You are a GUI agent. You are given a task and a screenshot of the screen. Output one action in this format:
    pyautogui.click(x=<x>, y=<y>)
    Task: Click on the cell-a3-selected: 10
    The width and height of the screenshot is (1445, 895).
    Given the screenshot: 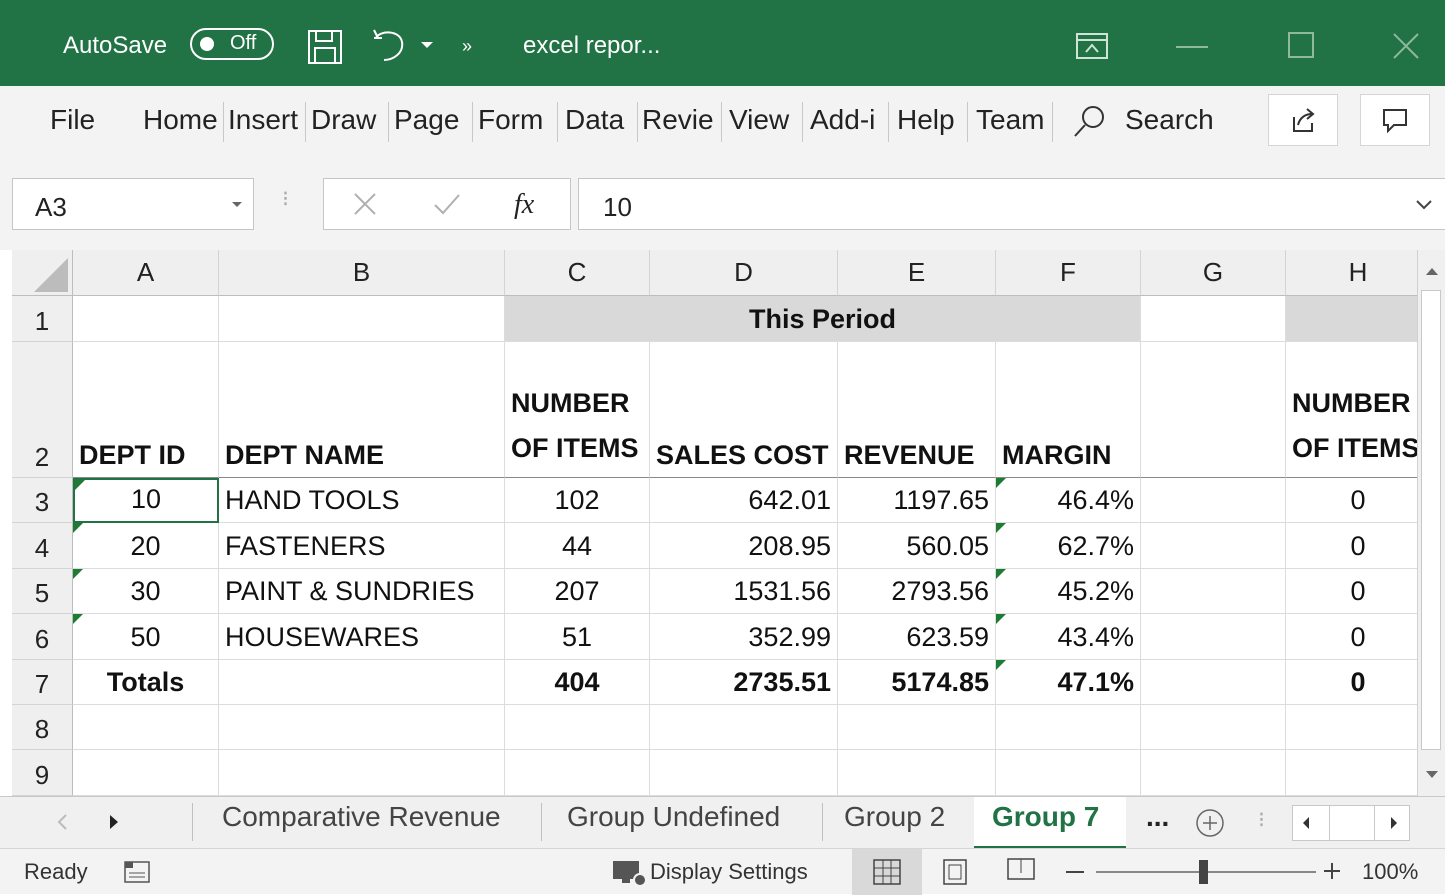 What is the action you would take?
    pyautogui.click(x=146, y=500)
    